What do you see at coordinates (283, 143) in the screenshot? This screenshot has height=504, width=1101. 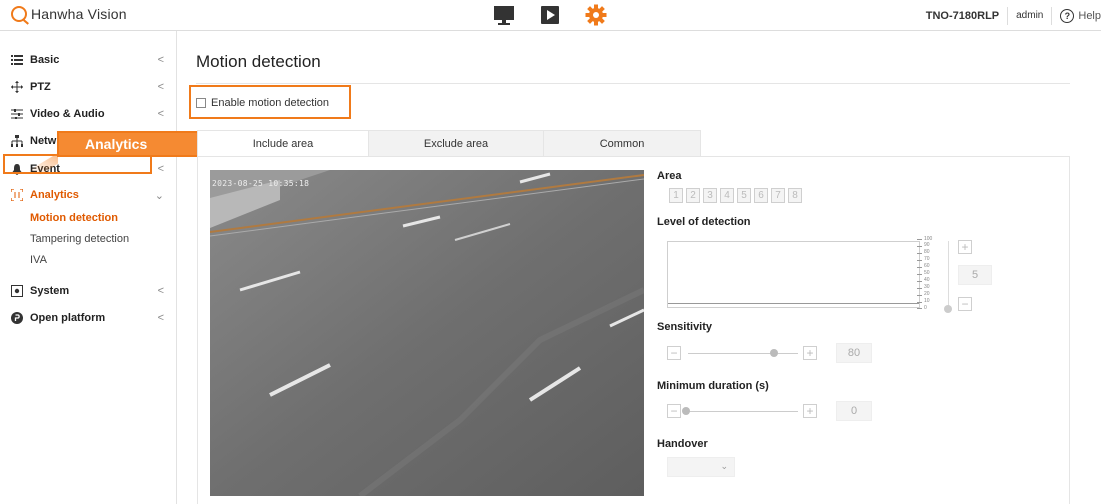 I see `tab-include-area: Include area` at bounding box center [283, 143].